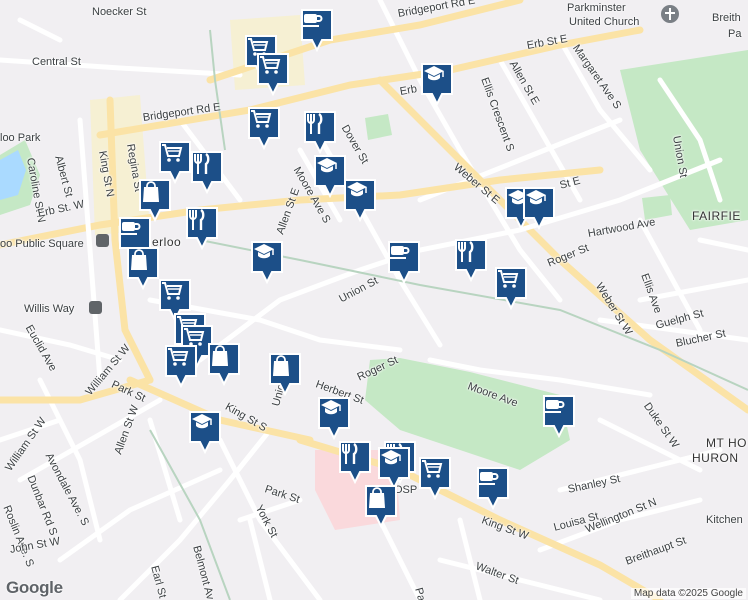 The height and width of the screenshot is (600, 748). Describe the element at coordinates (34, 587) in the screenshot. I see `google-logo: Google` at that location.